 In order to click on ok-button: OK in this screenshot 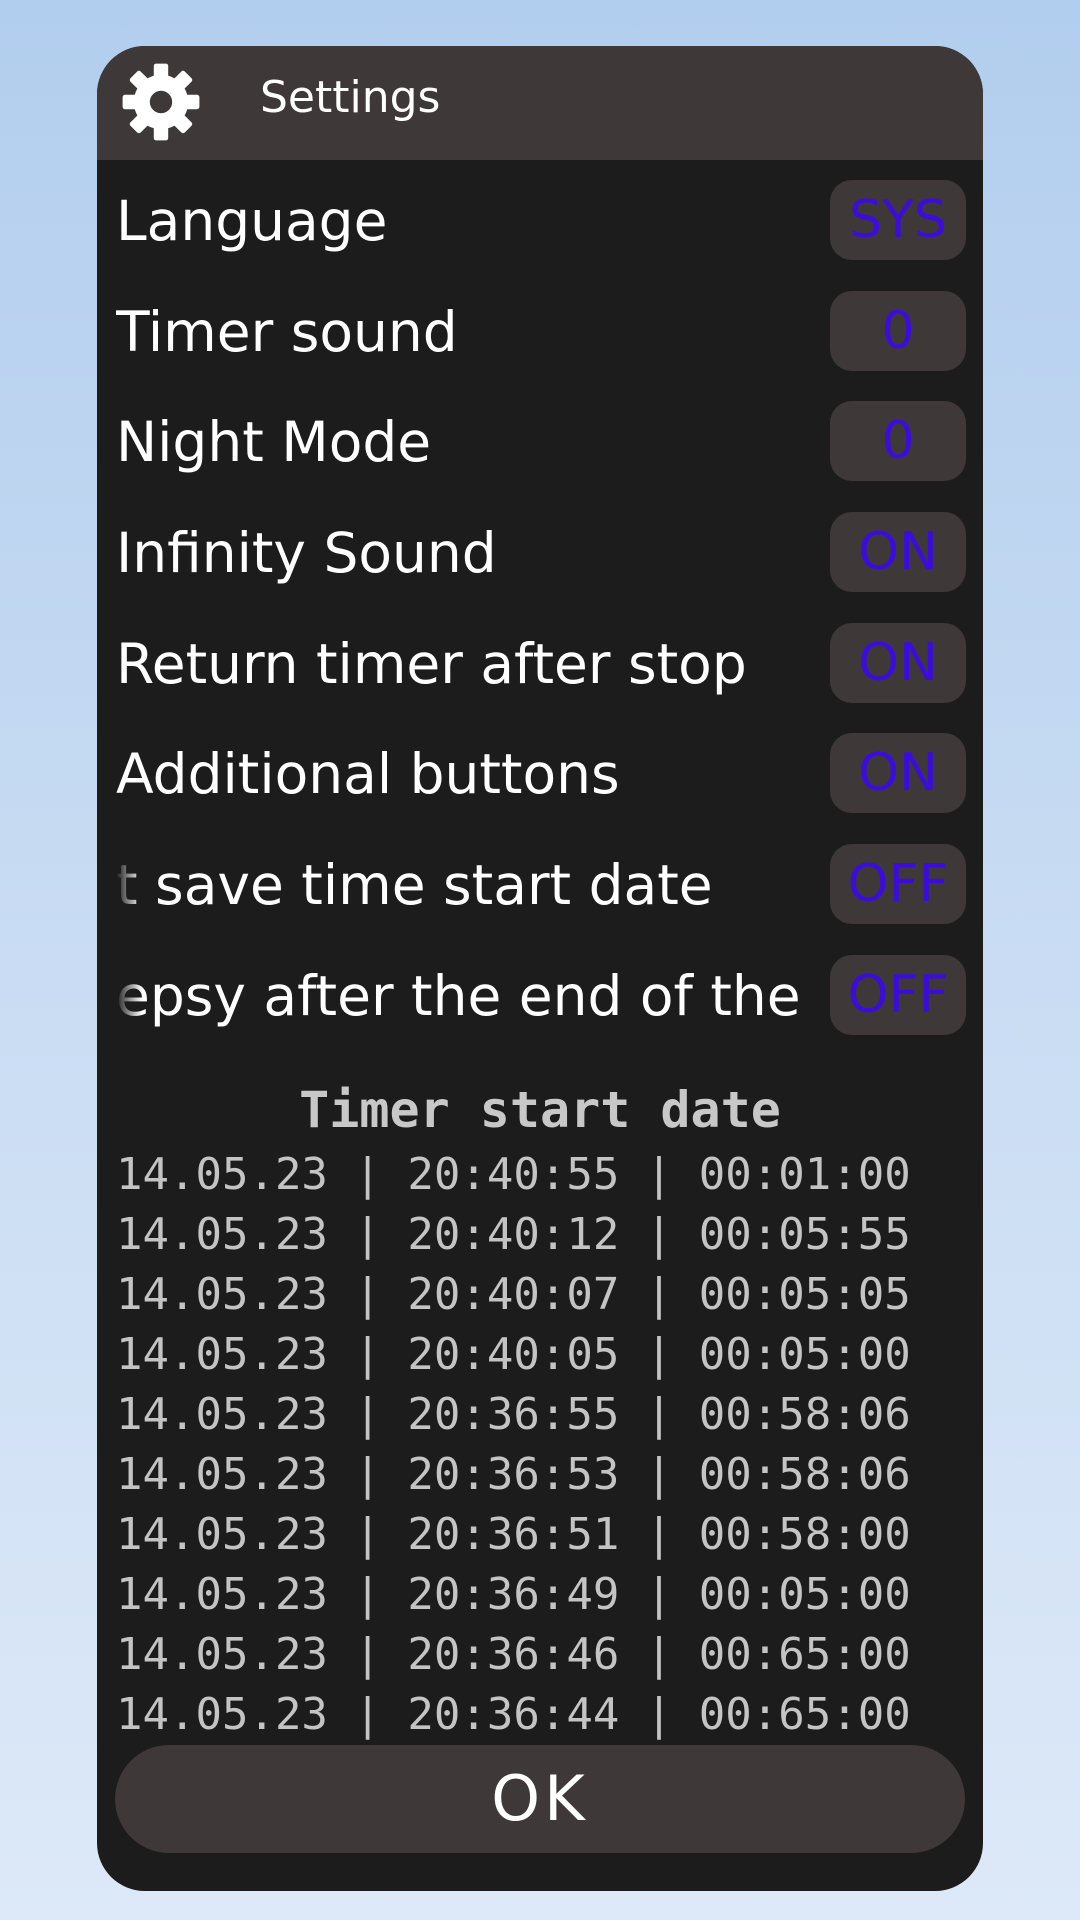, I will do `click(540, 1799)`.